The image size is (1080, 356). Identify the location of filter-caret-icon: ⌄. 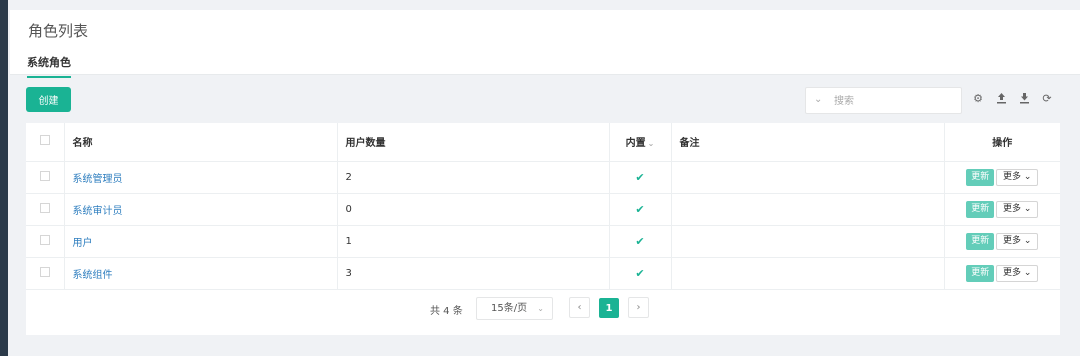
(651, 143).